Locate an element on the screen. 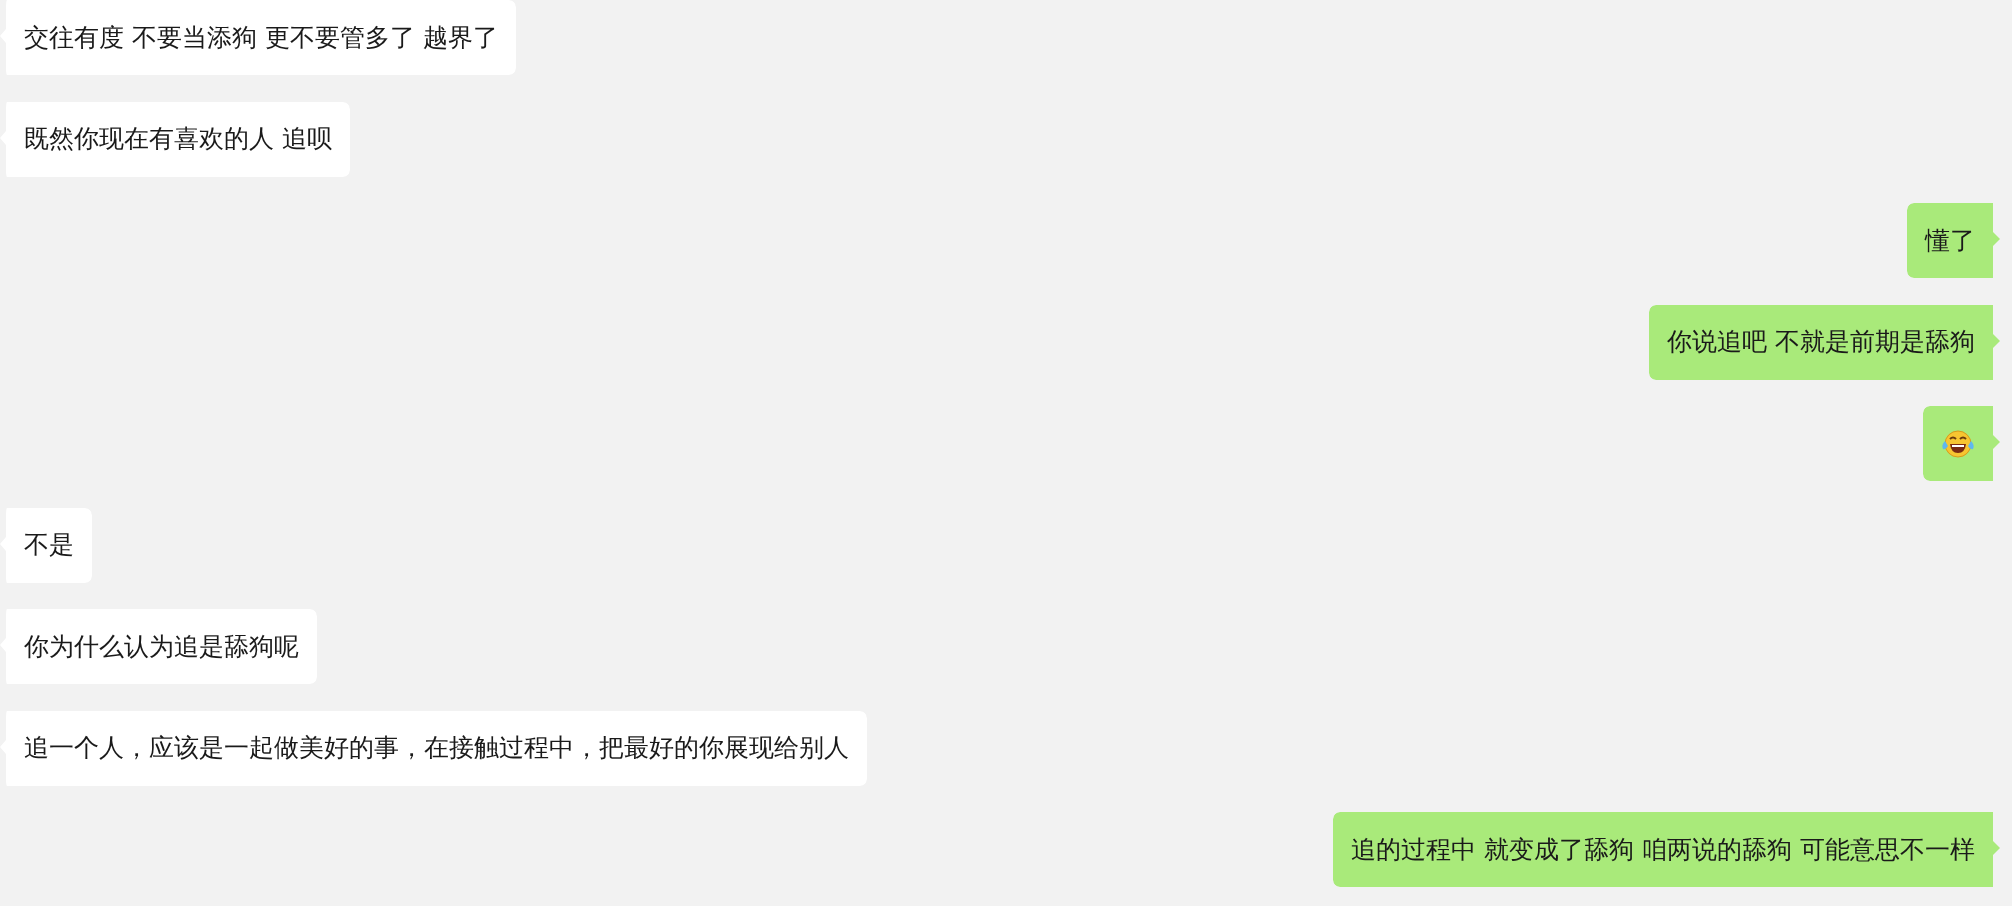 Image resolution: width=2012 pixels, height=906 pixels. chat-bubble: 懂了 is located at coordinates (1953, 240).